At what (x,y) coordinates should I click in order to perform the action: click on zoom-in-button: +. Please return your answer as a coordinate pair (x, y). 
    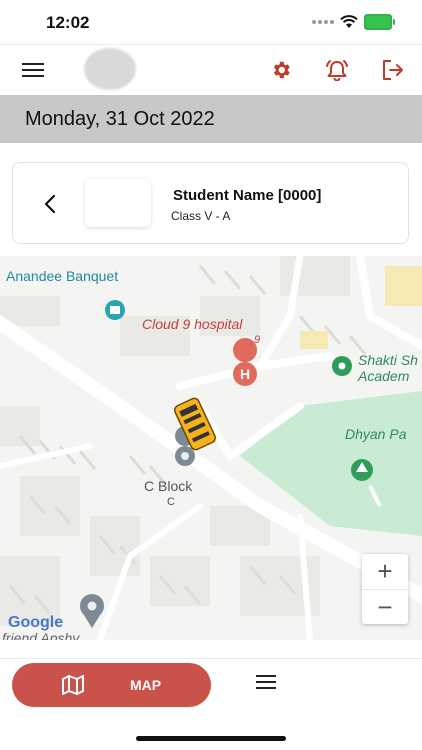
    Looking at the image, I should click on (385, 571).